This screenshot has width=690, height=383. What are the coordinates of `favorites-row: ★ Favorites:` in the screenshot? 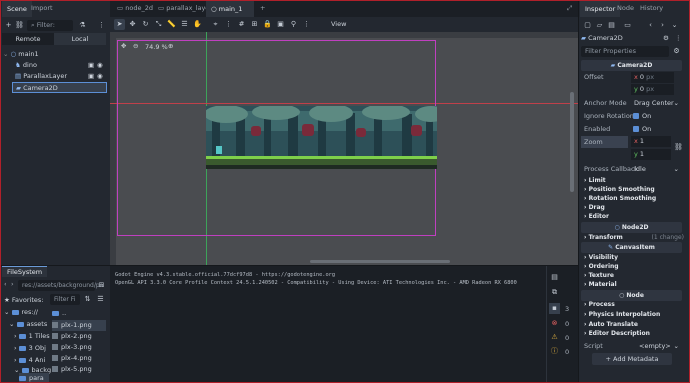 It's located at (23, 300).